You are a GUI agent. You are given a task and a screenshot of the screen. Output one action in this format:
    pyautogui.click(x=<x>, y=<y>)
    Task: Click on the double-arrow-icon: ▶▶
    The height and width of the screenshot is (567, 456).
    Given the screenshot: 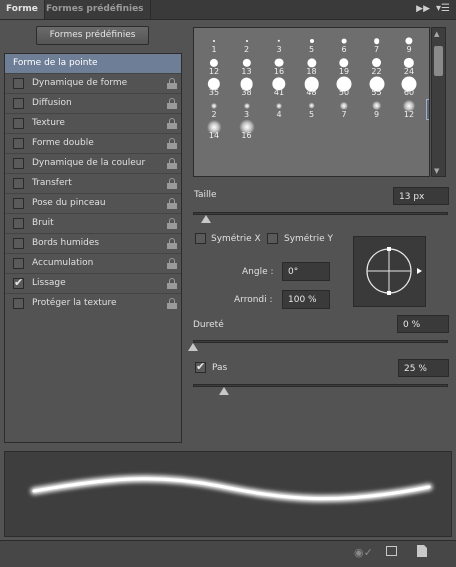 What is the action you would take?
    pyautogui.click(x=423, y=9)
    